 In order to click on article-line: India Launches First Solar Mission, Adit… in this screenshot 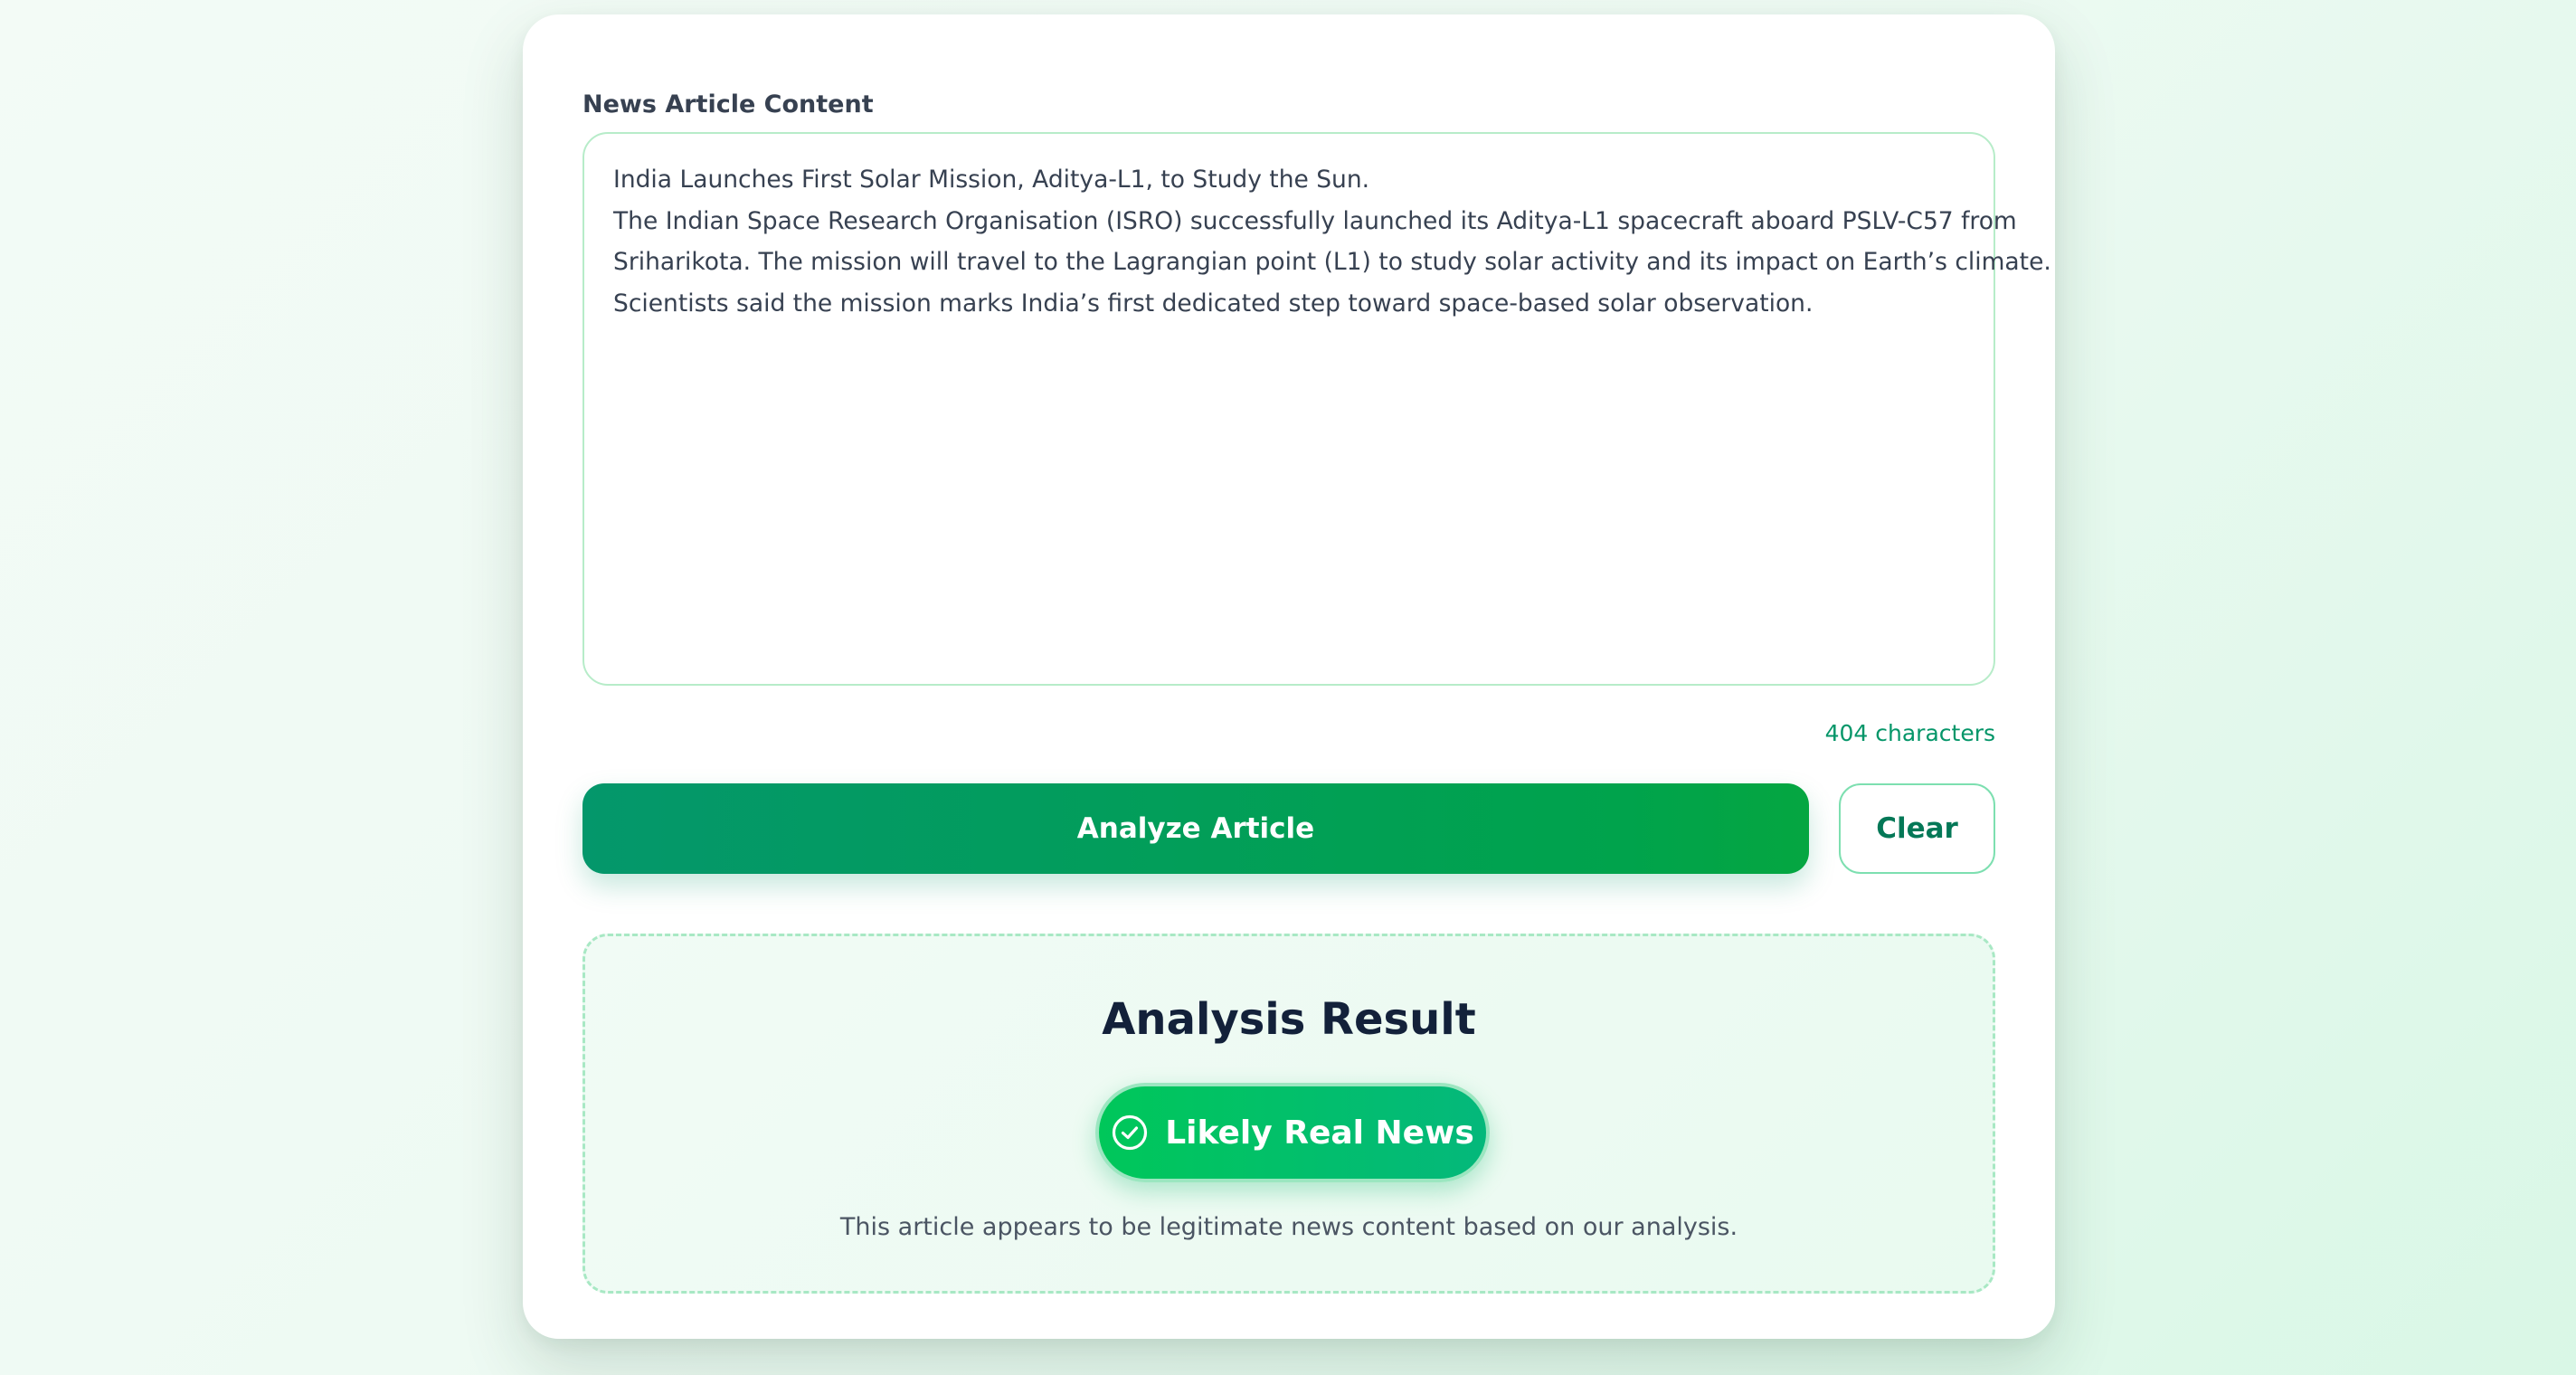, I will do `click(992, 180)`.